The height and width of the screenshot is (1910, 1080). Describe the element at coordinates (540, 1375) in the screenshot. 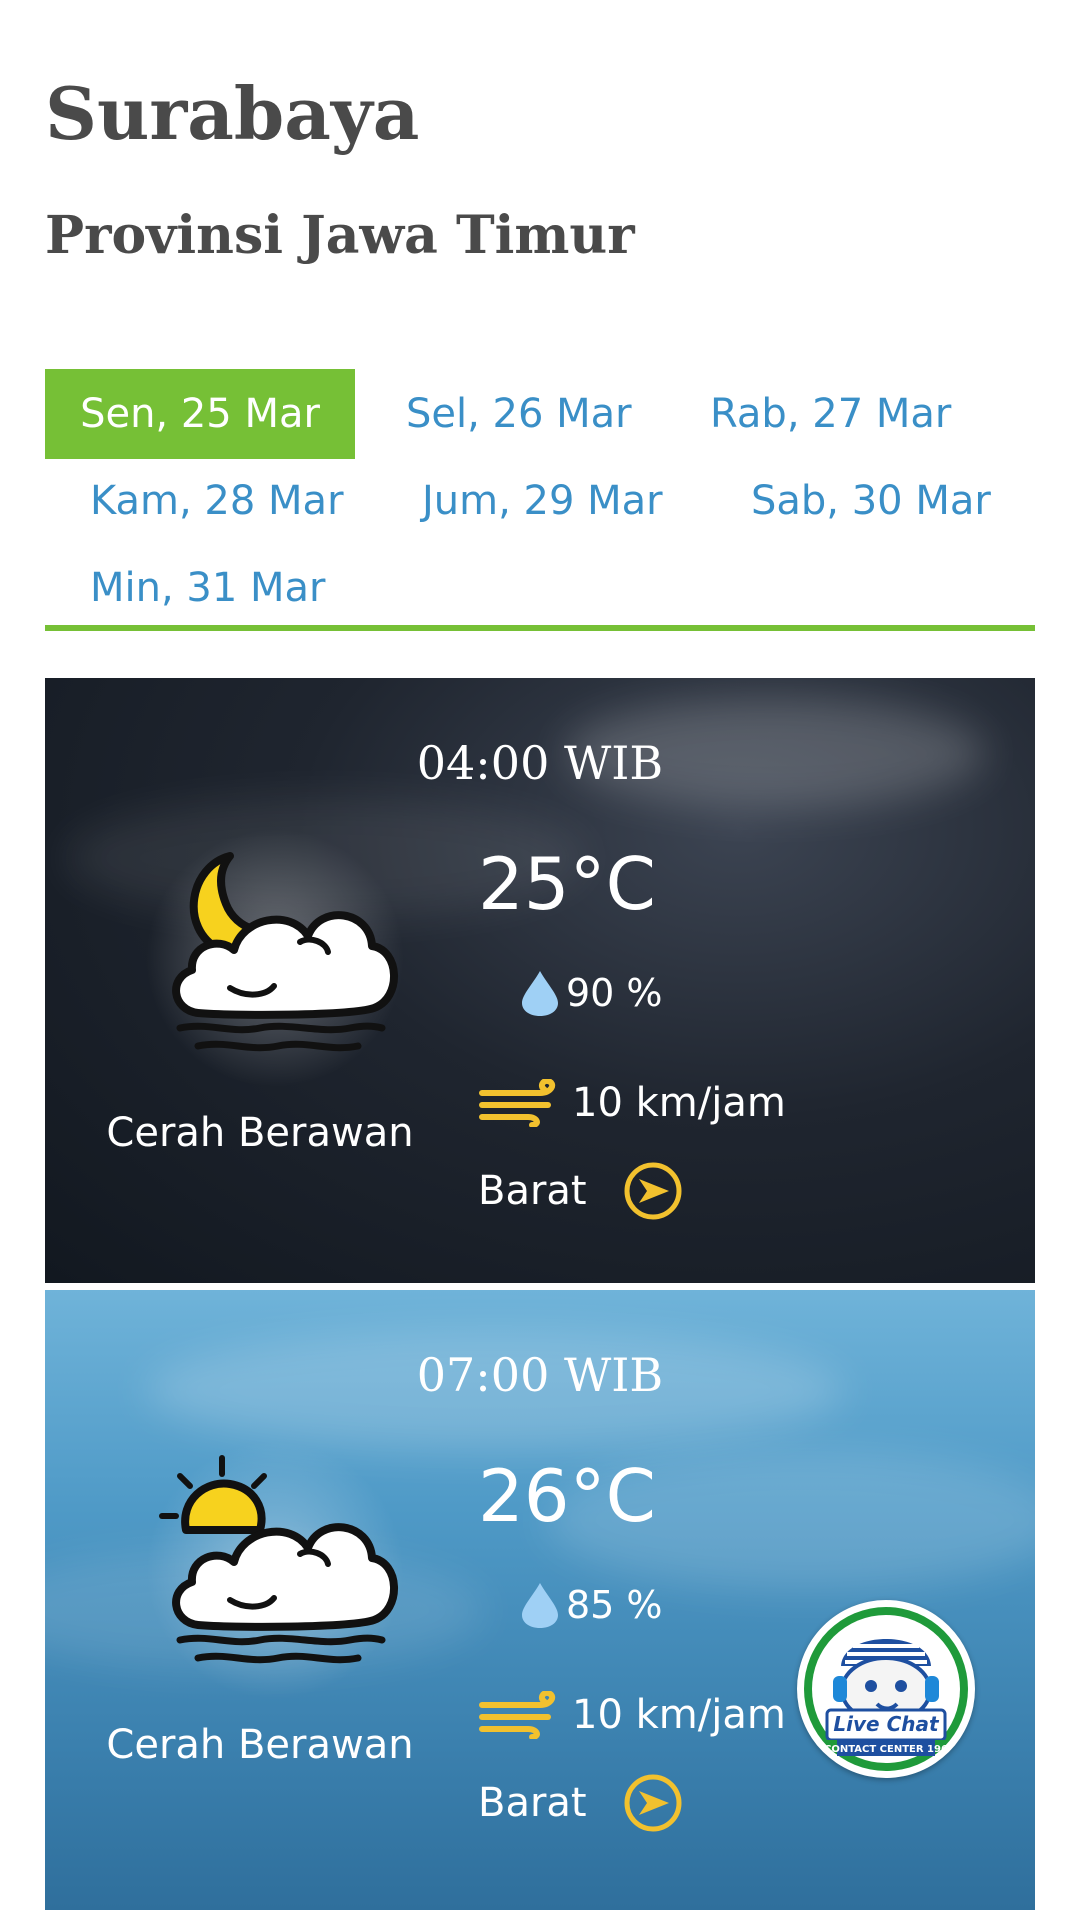

I see `forecast-time: 07:00 WIB` at that location.